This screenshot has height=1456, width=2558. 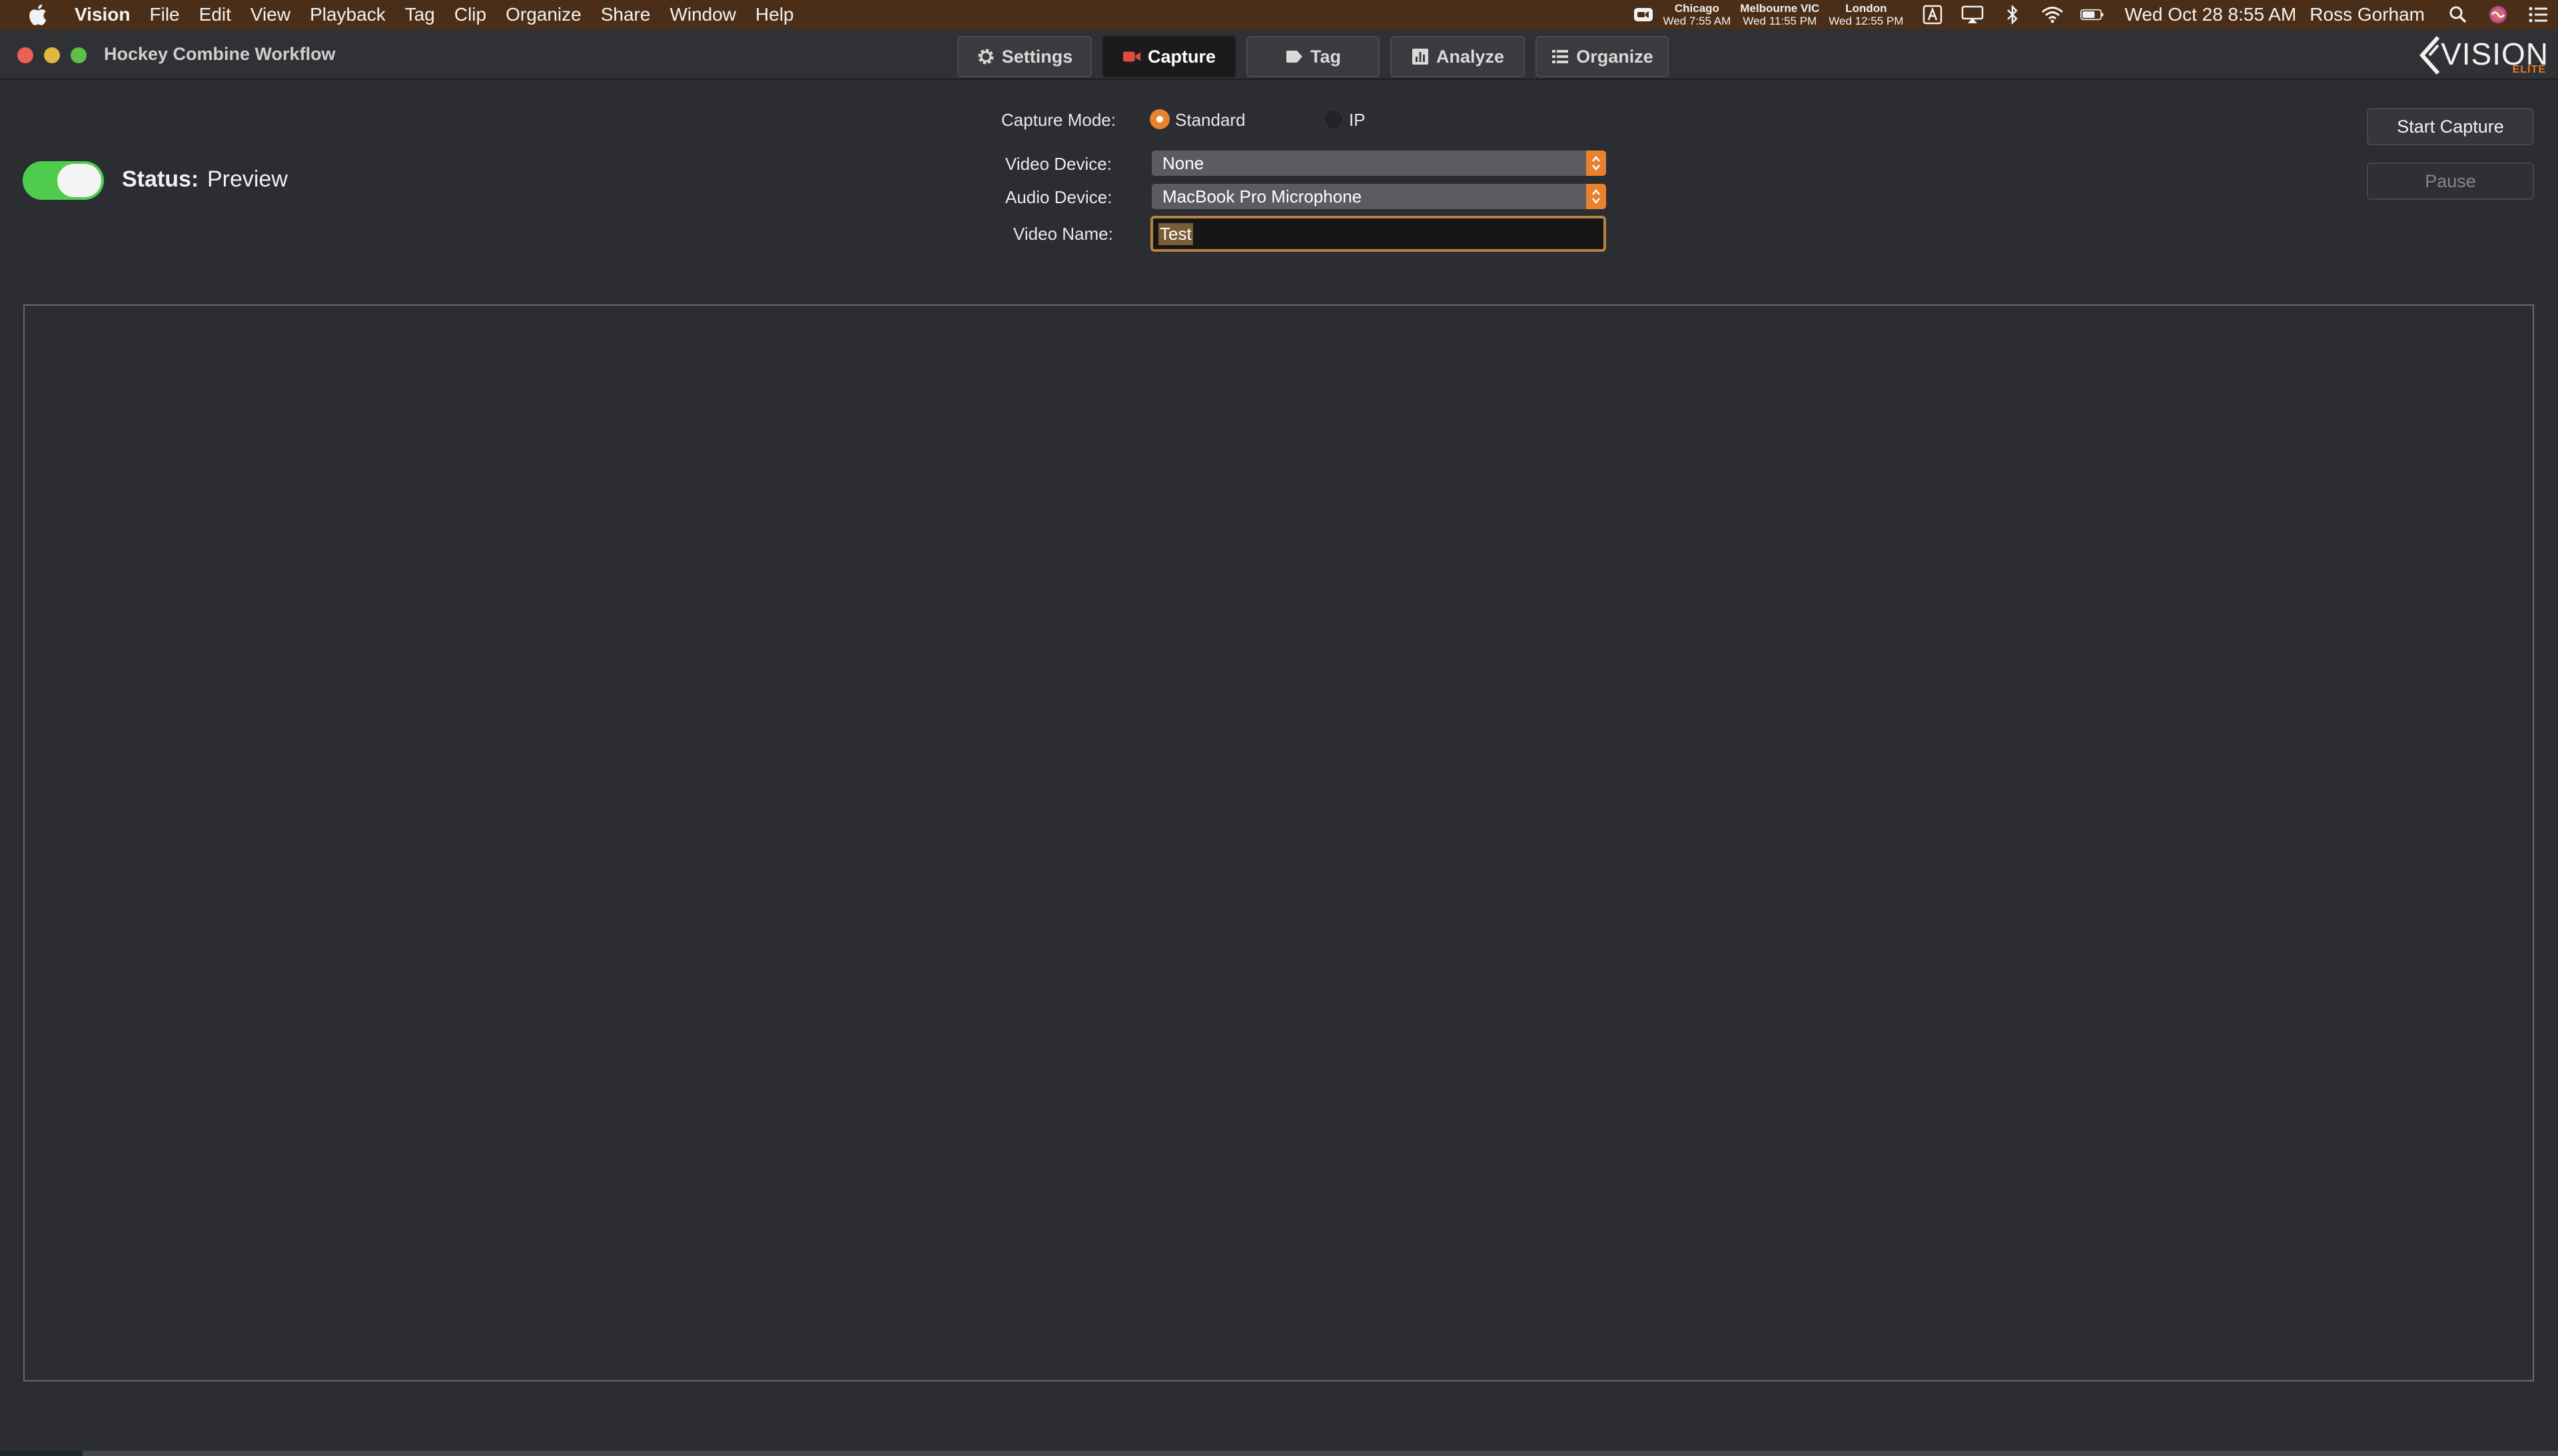 I want to click on logo-edition: ELITE, so click(x=2529, y=69).